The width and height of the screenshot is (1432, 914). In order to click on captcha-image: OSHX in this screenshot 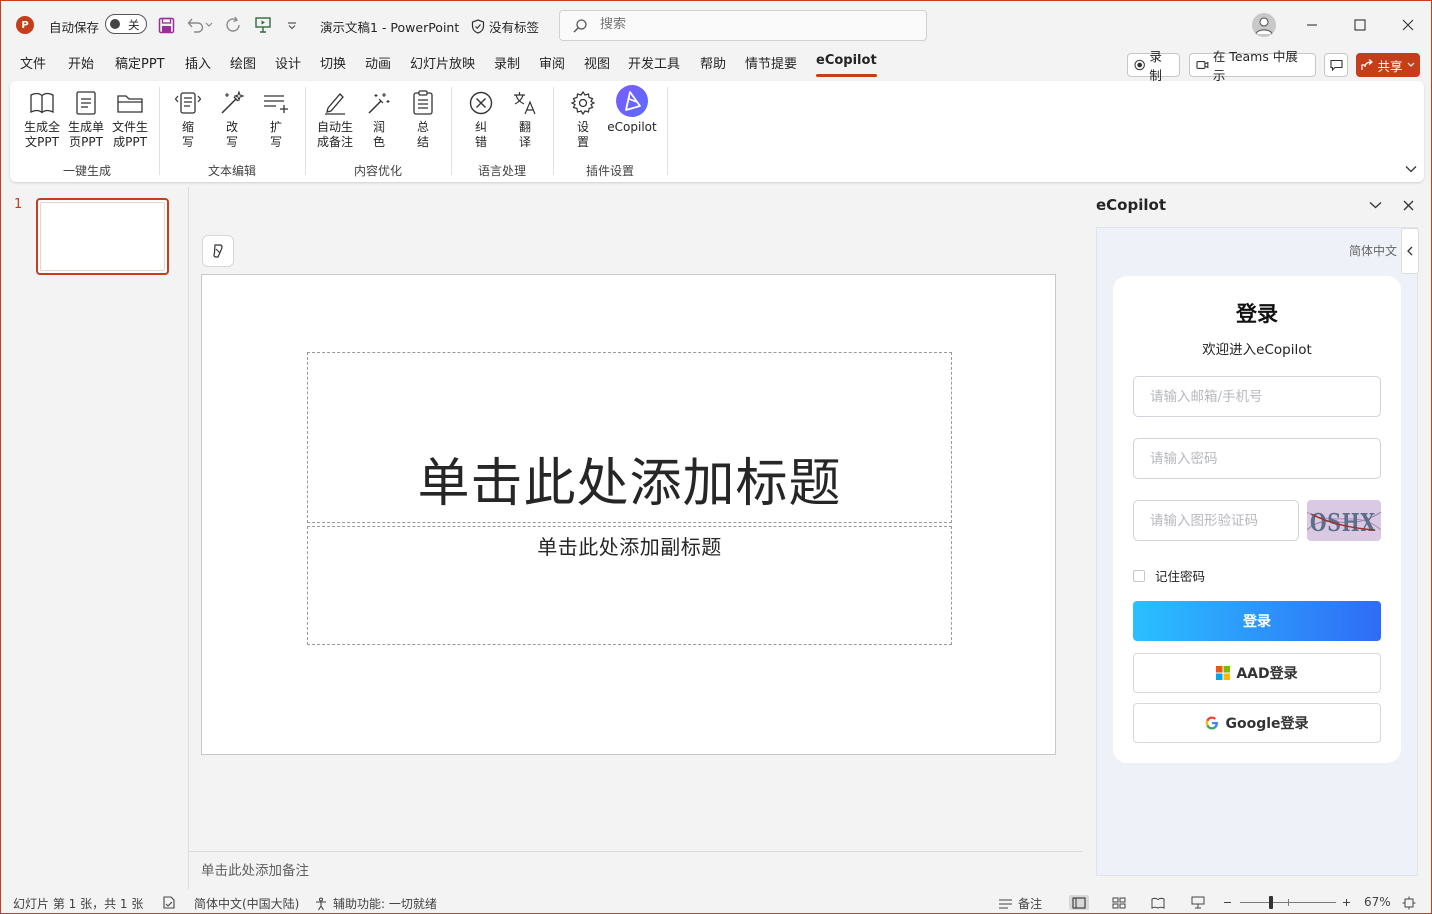, I will do `click(1344, 520)`.